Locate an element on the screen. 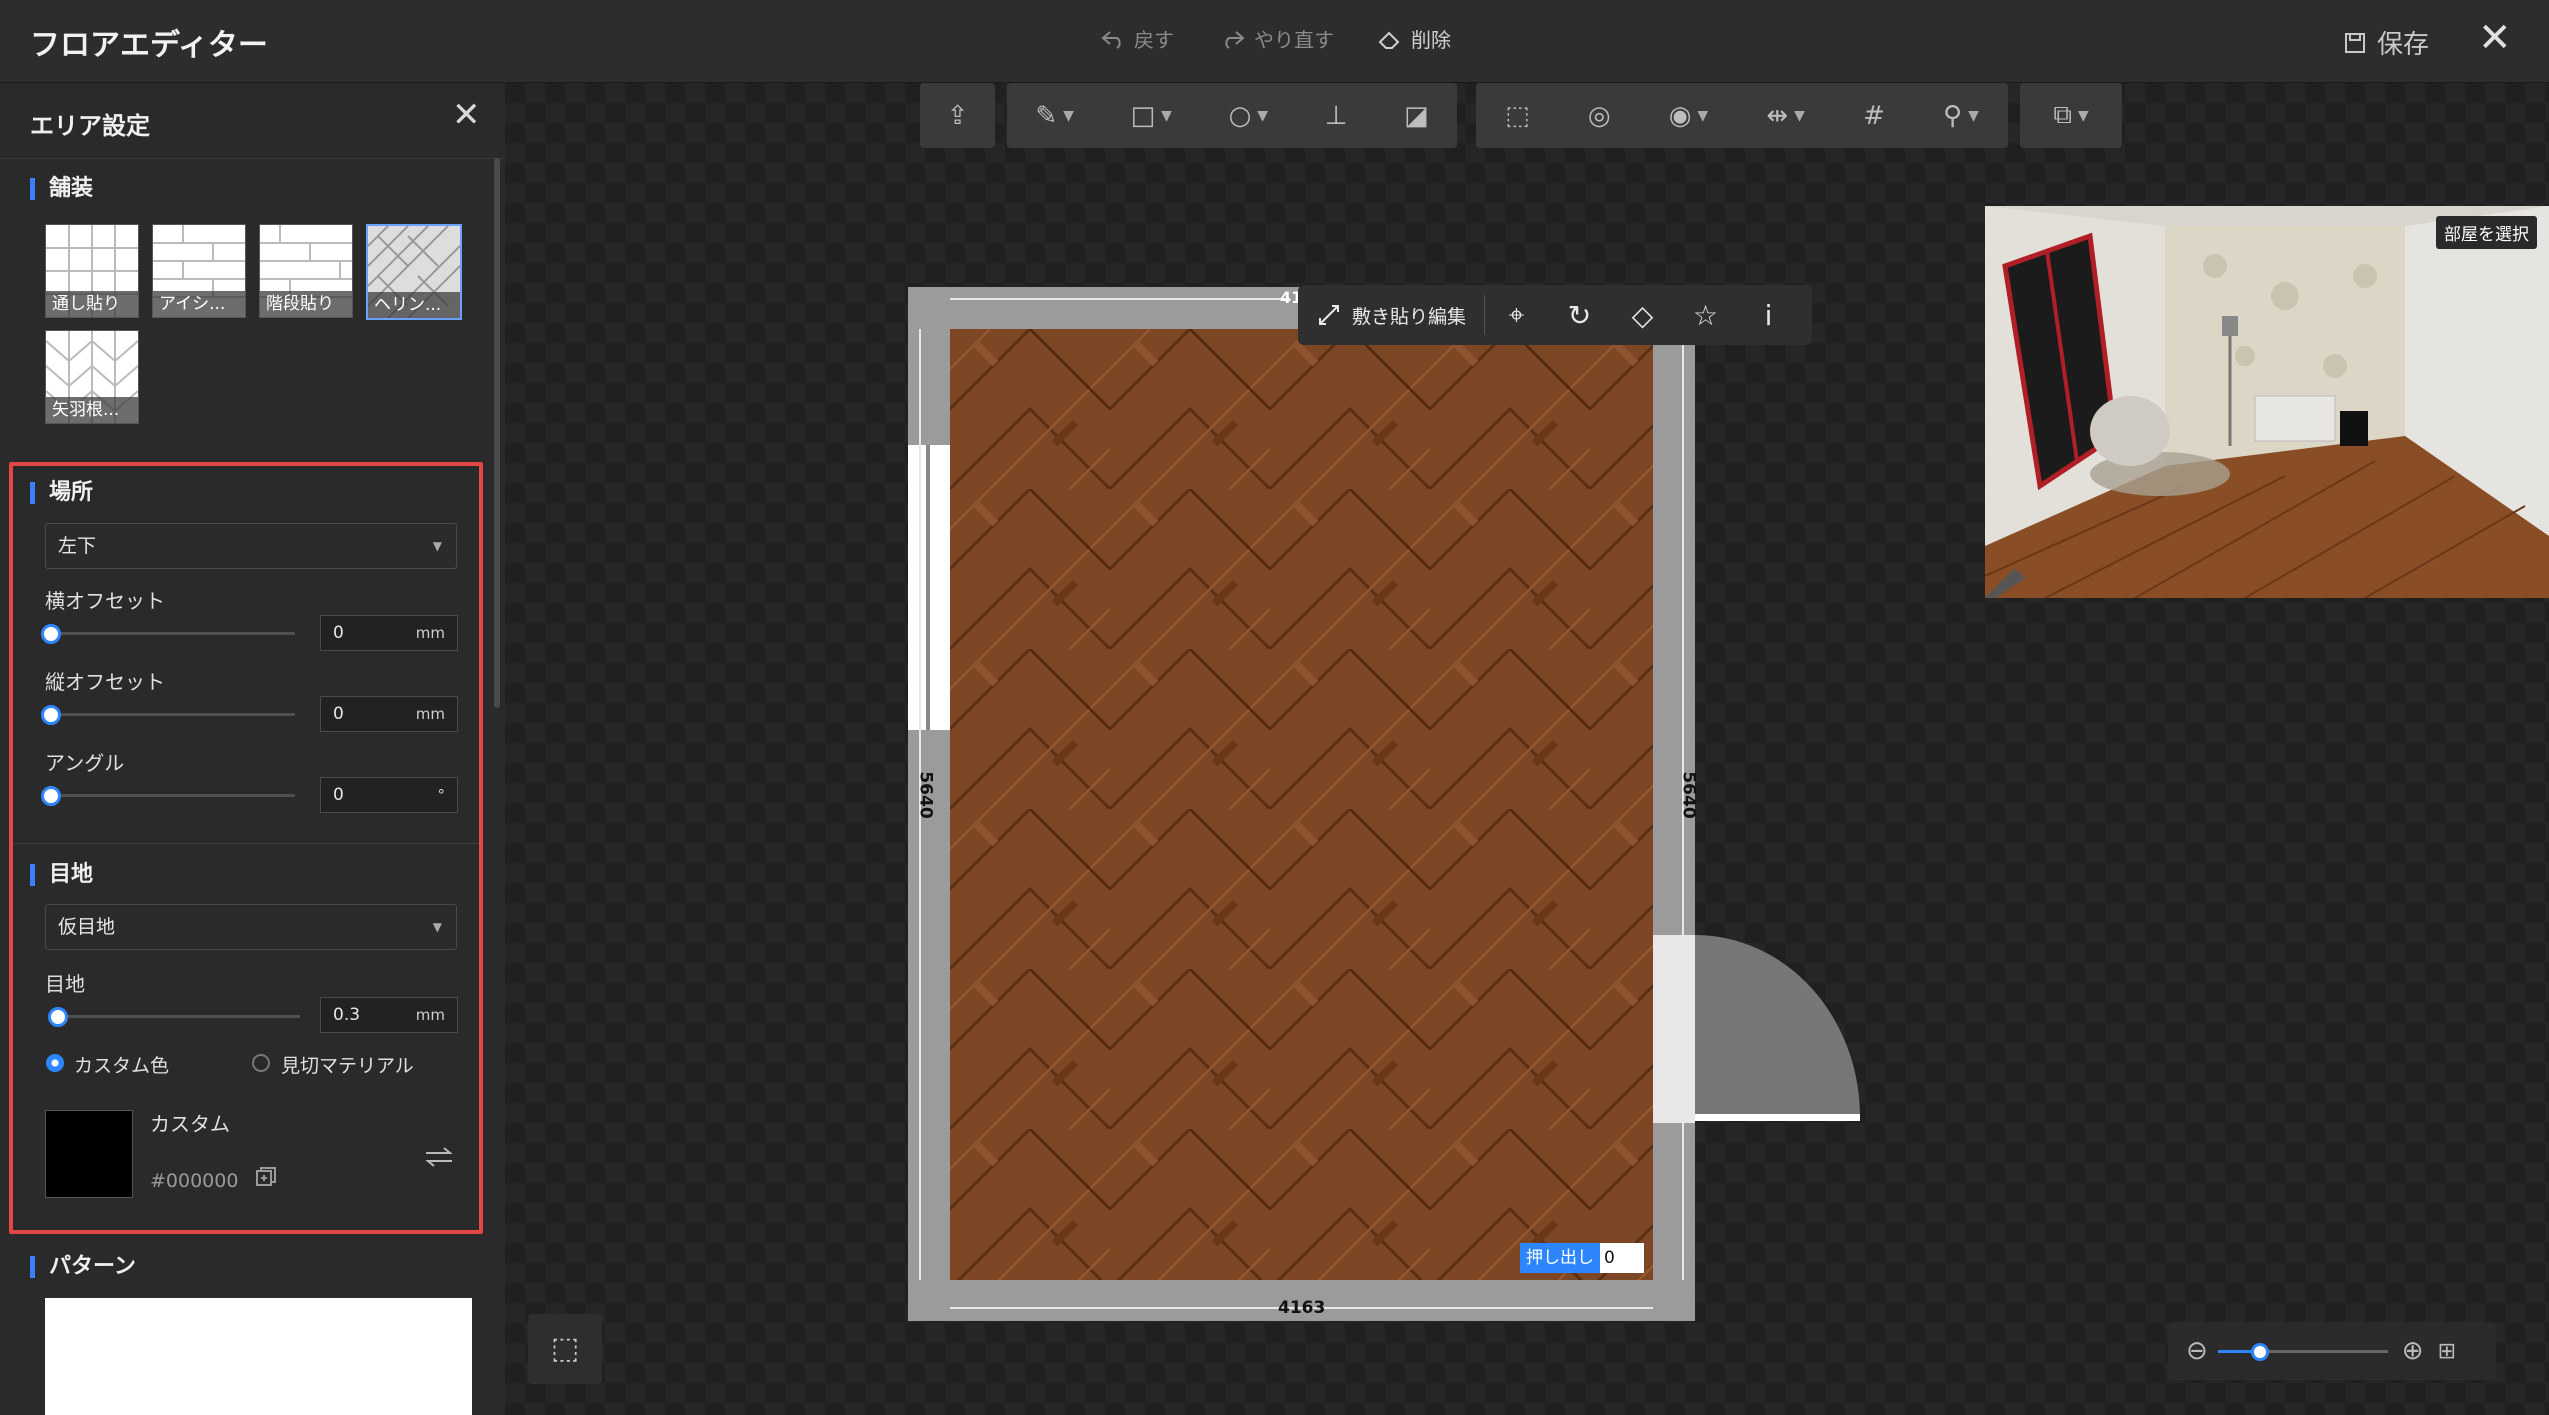 The width and height of the screenshot is (2549, 1415). anchor-select-value: 左下 is located at coordinates (77, 546).